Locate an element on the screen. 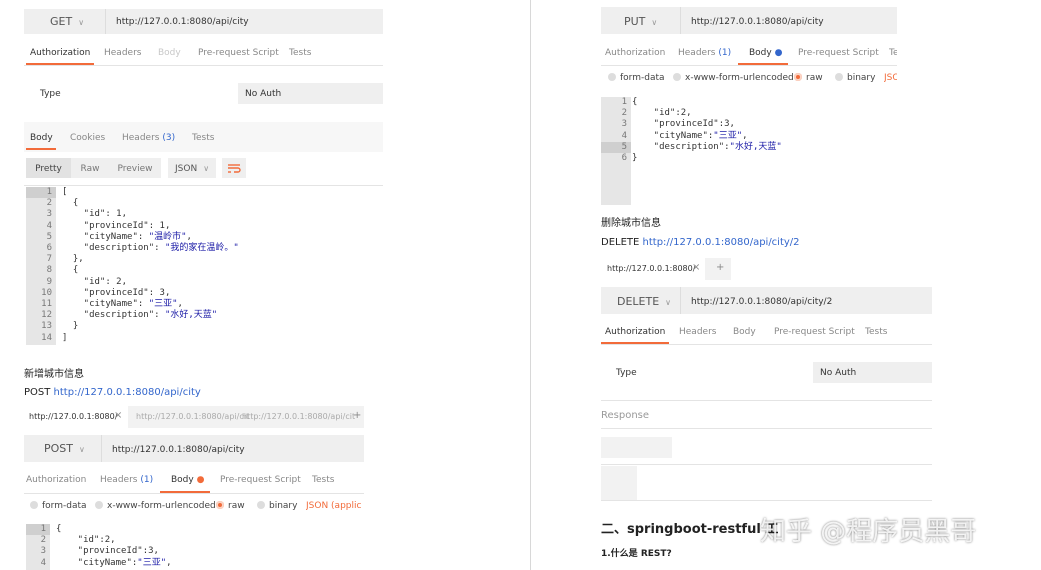 The image size is (1041, 570). page-divider is located at coordinates (530, 285).